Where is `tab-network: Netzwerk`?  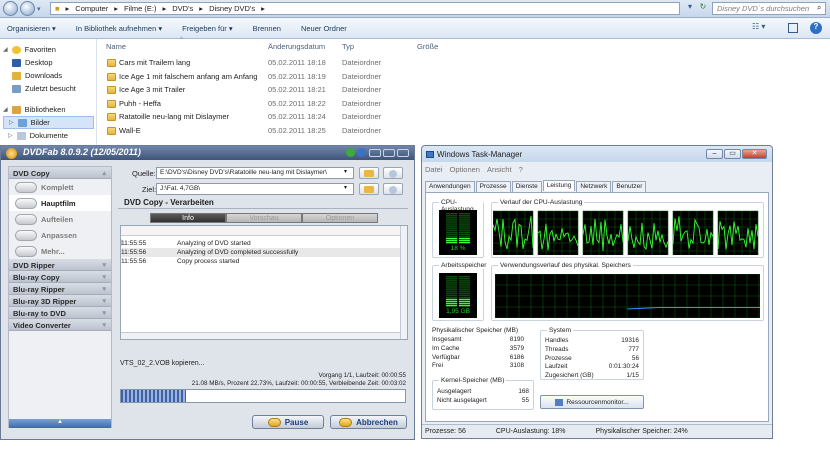
tab-network: Netzwerk is located at coordinates (594, 186).